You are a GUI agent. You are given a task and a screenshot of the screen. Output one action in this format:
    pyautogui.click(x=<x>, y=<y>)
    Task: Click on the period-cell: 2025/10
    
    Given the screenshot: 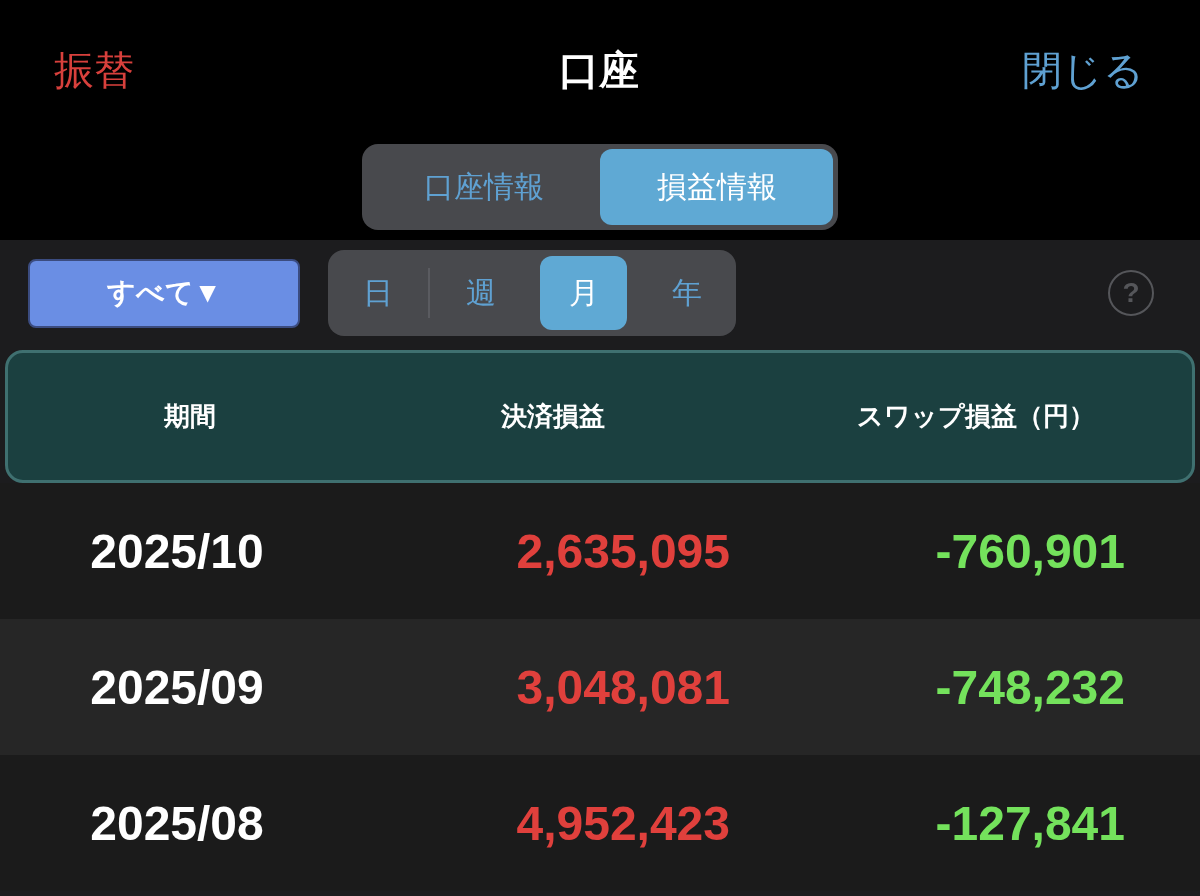 What is the action you would take?
    pyautogui.click(x=177, y=551)
    